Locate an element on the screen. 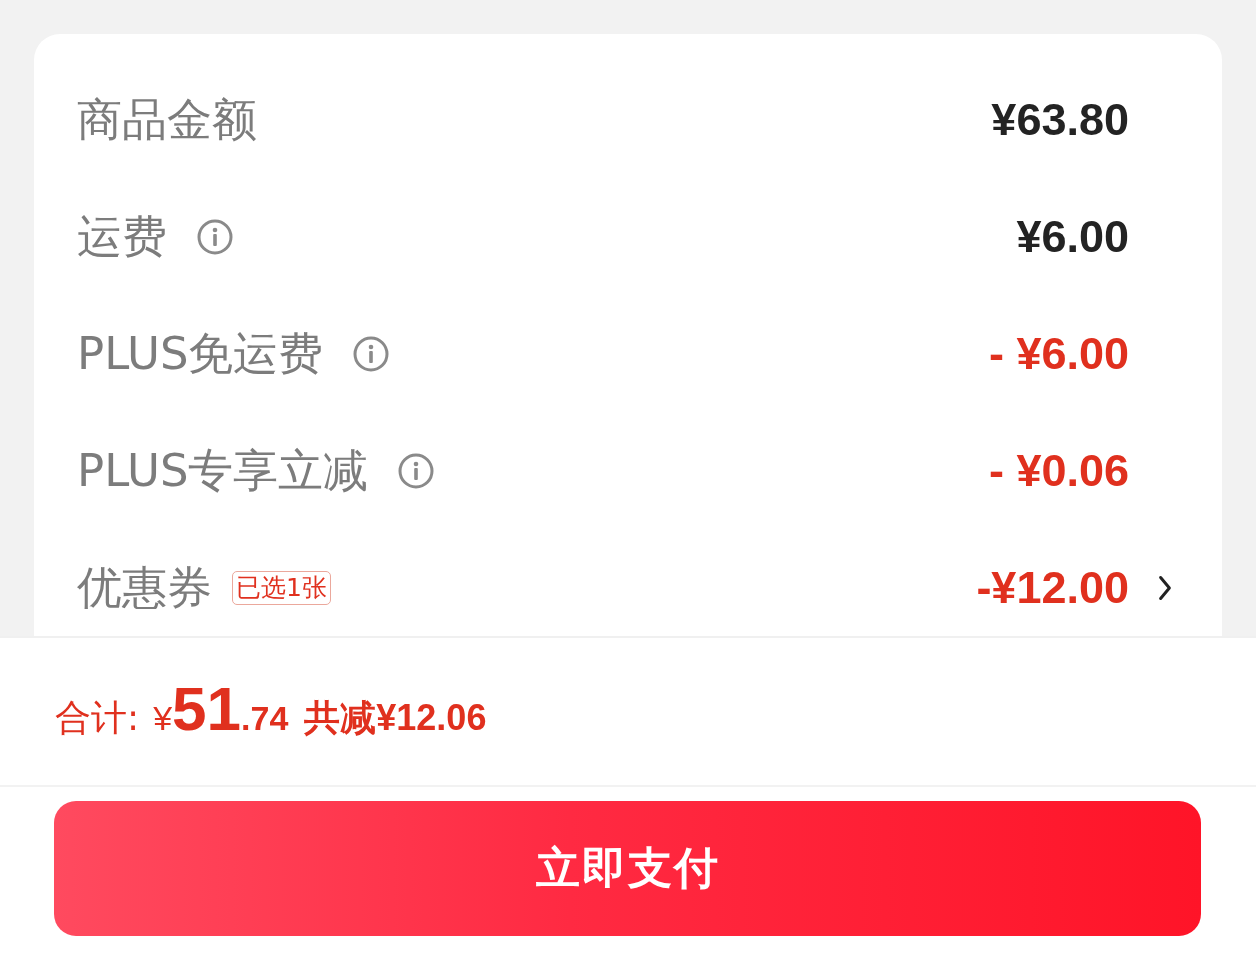 This screenshot has height=978, width=1256. fee-label: PLUS专享立减 is located at coordinates (223, 470).